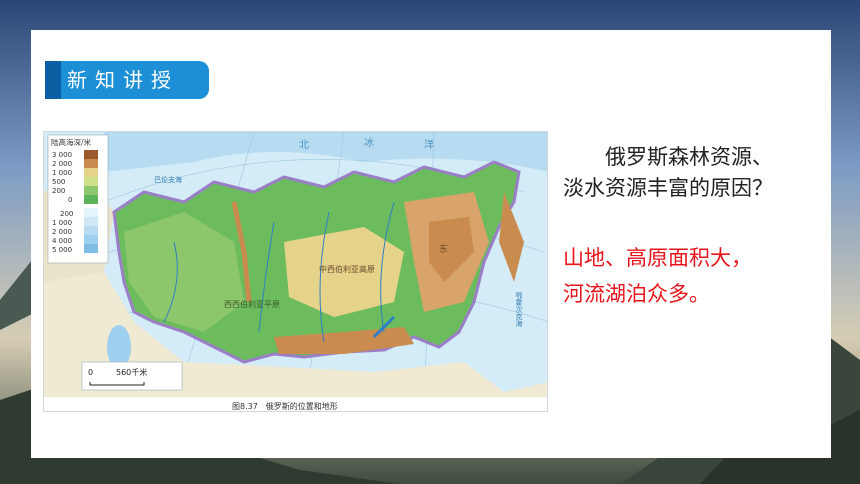 This screenshot has width=860, height=484. I want to click on answer-line-2: 河流湖泊众多。, so click(636, 294).